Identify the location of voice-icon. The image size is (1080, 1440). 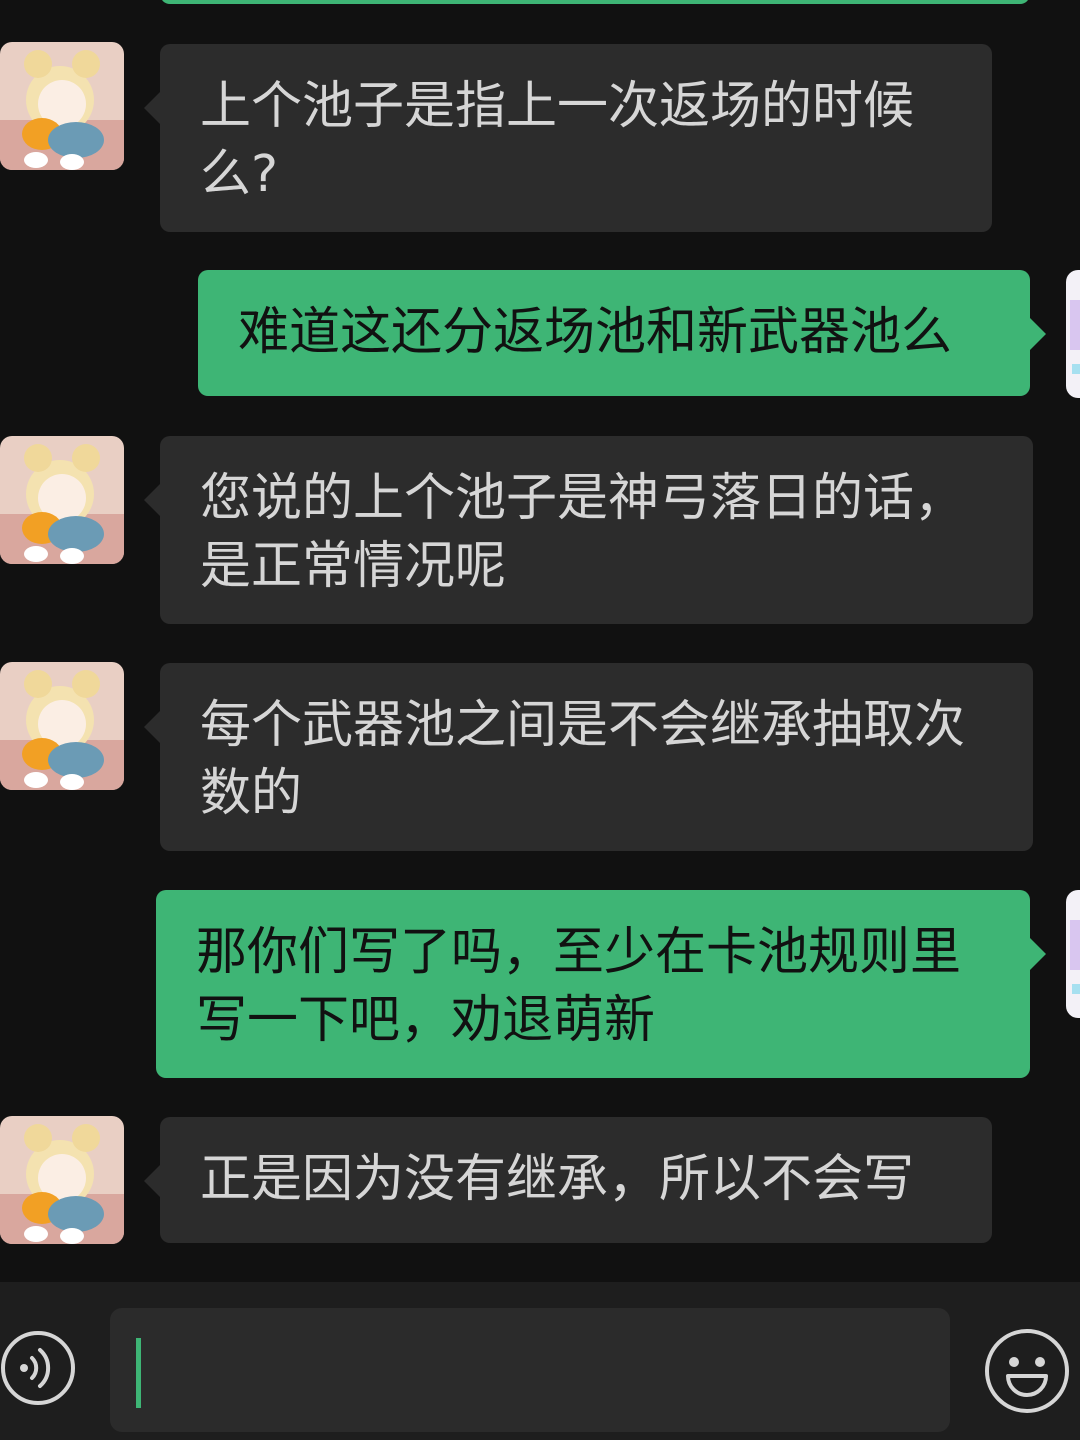
(38, 1368).